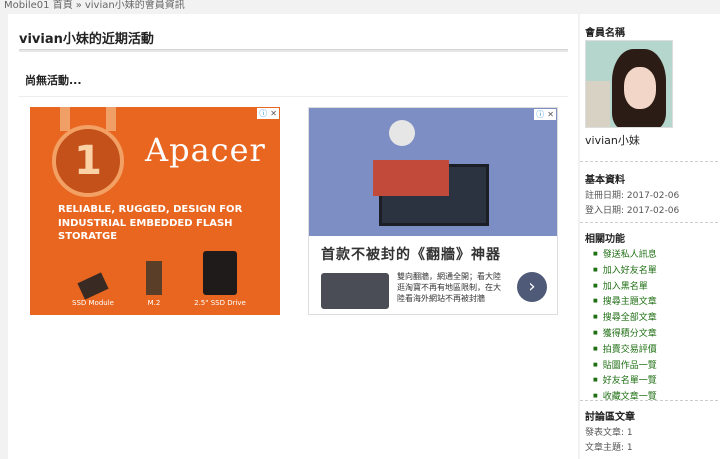 Image resolution: width=720 pixels, height=459 pixels. I want to click on m2-drive-icon, so click(154, 278).